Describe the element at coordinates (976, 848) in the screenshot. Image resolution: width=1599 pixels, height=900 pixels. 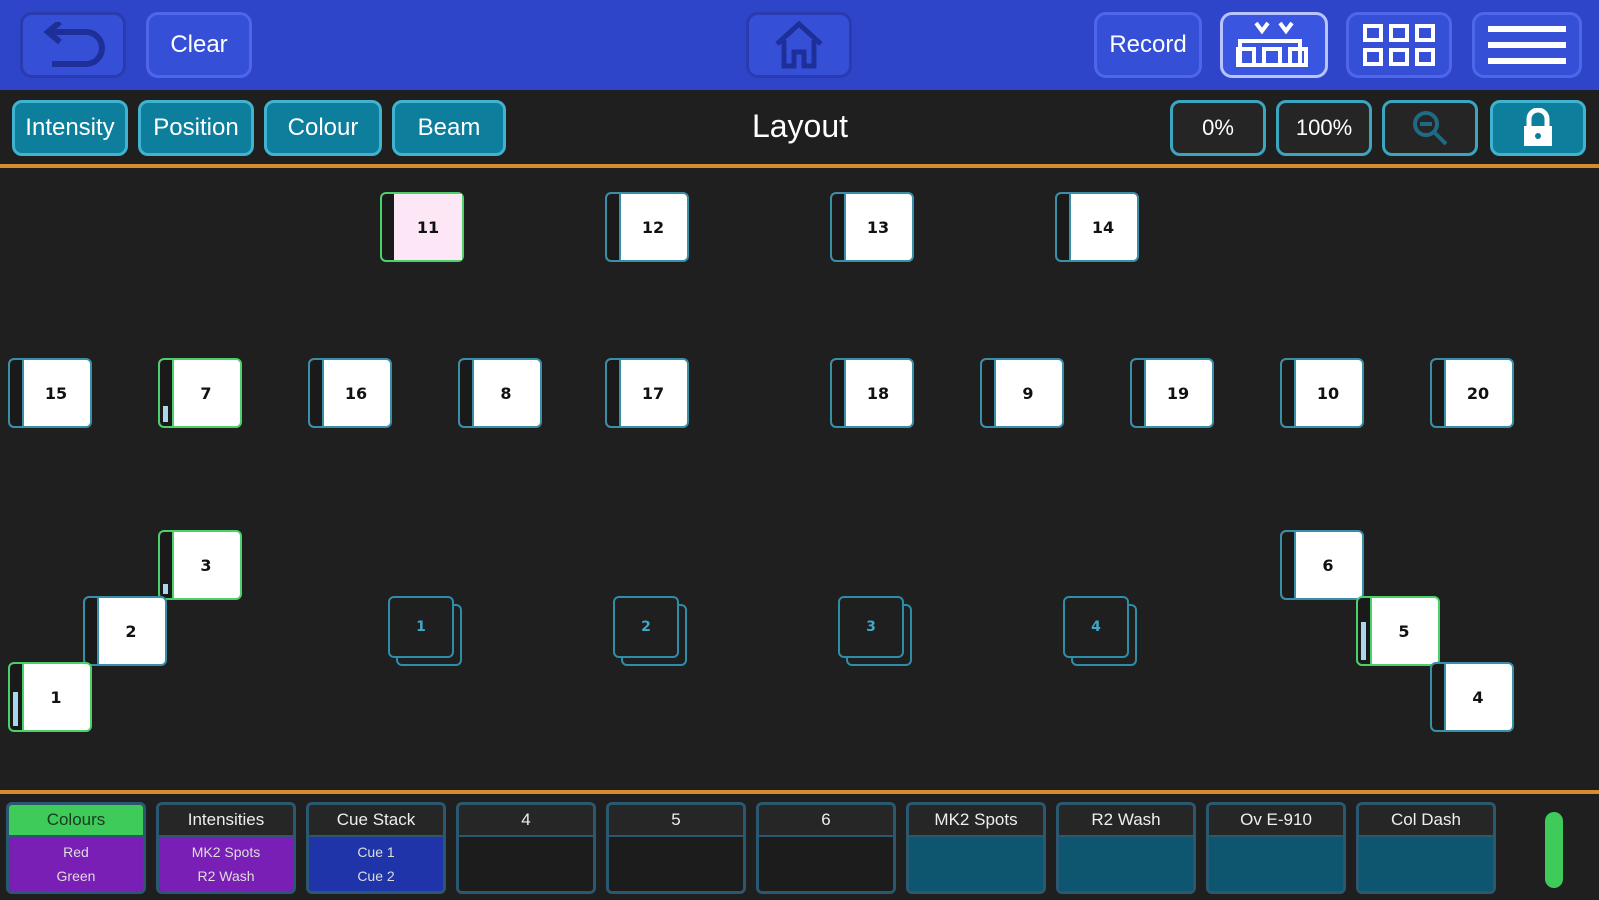
I see `playback-mk2-spots: MK2 Spots` at that location.